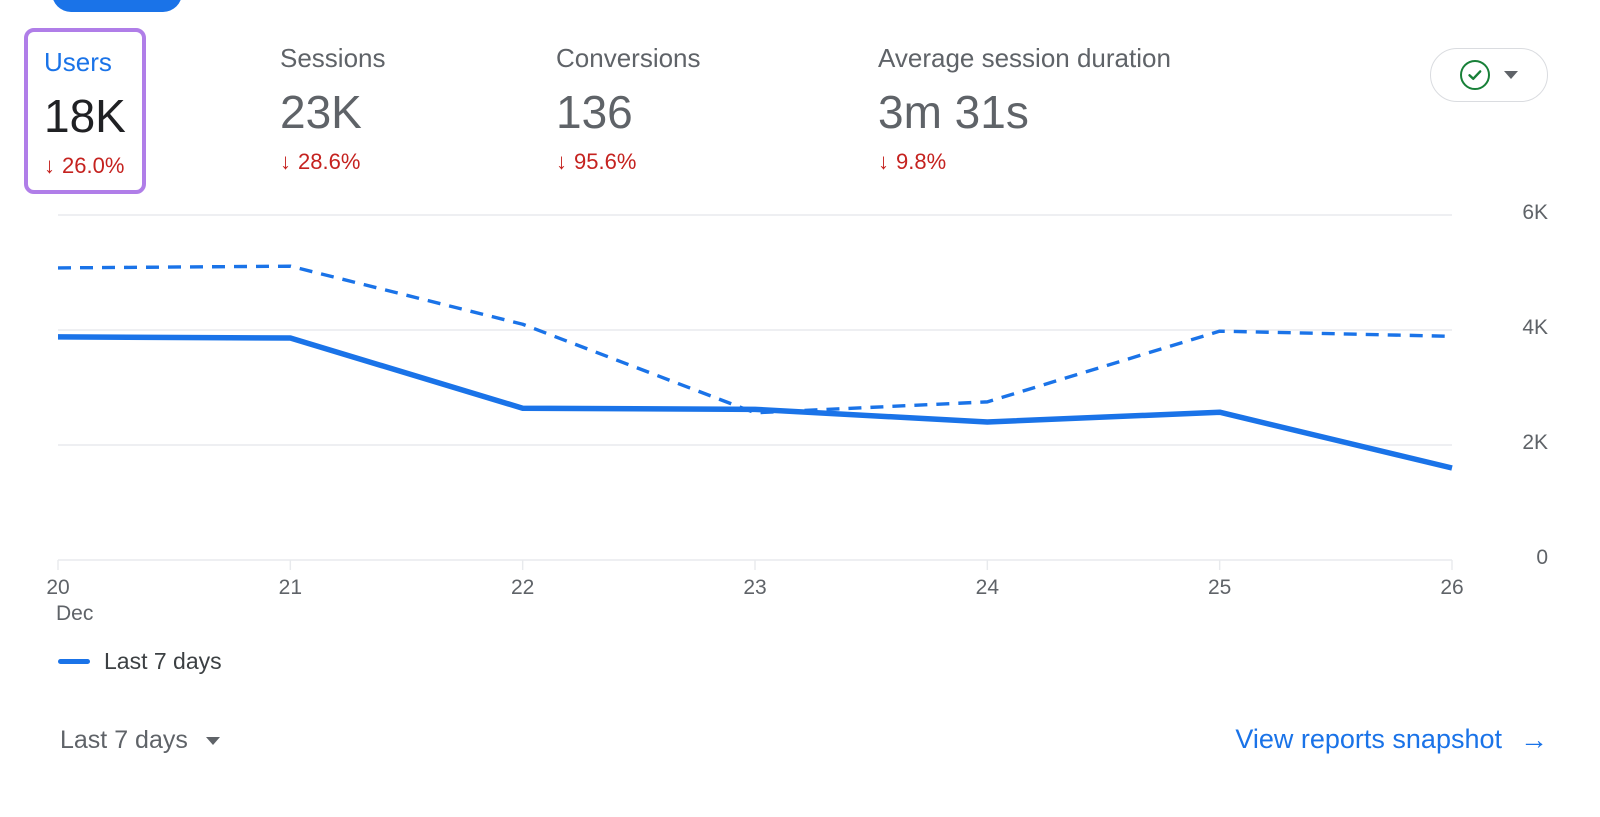 The image size is (1600, 817). What do you see at coordinates (1452, 587) in the screenshot?
I see `x-axis-tick-label: 26` at bounding box center [1452, 587].